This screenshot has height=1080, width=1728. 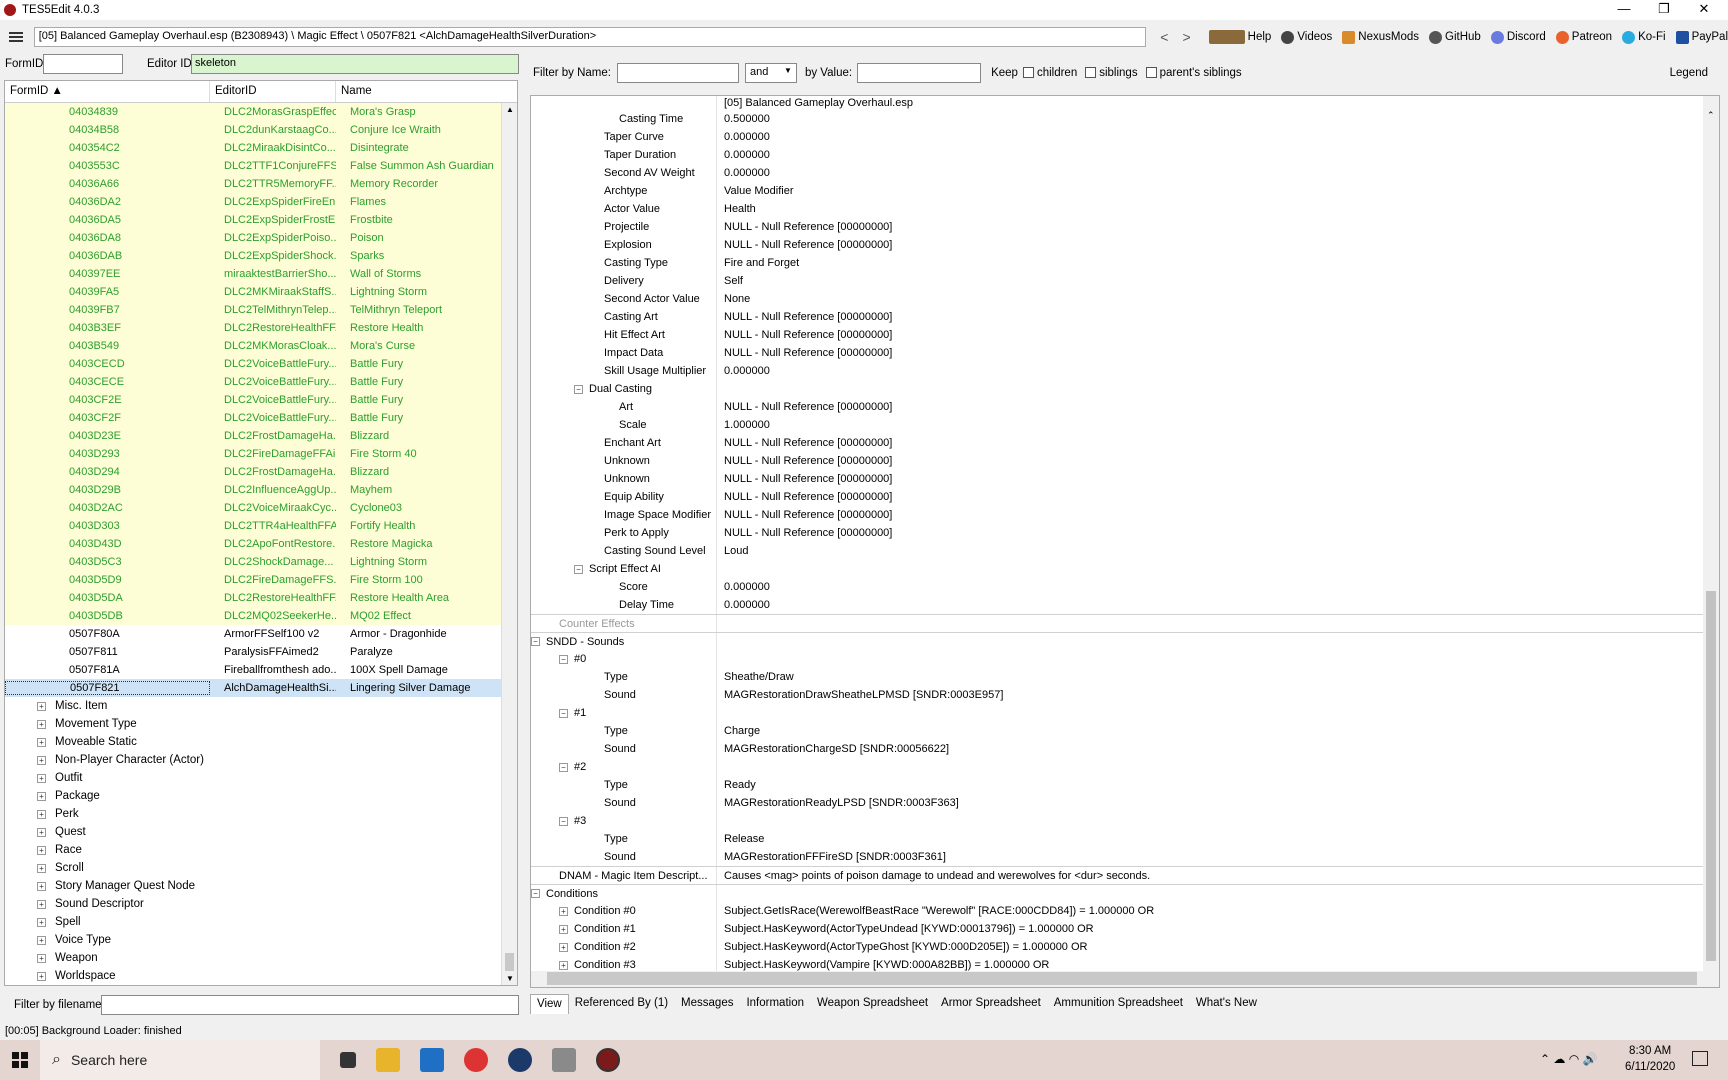 I want to click on close-button: ✕, so click(x=1704, y=10).